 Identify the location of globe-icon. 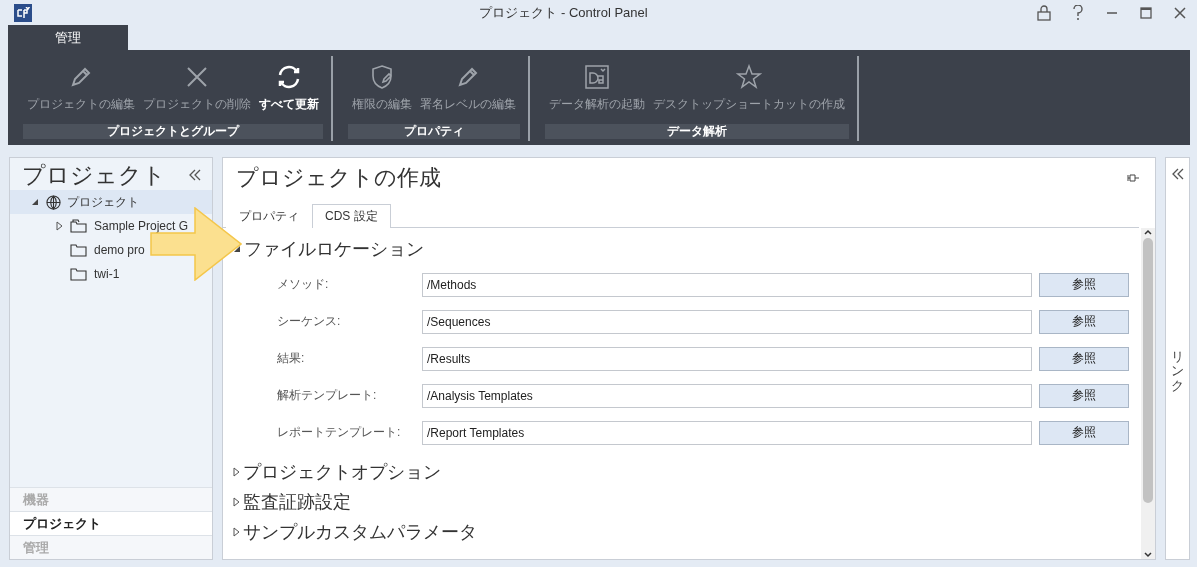
(53, 202).